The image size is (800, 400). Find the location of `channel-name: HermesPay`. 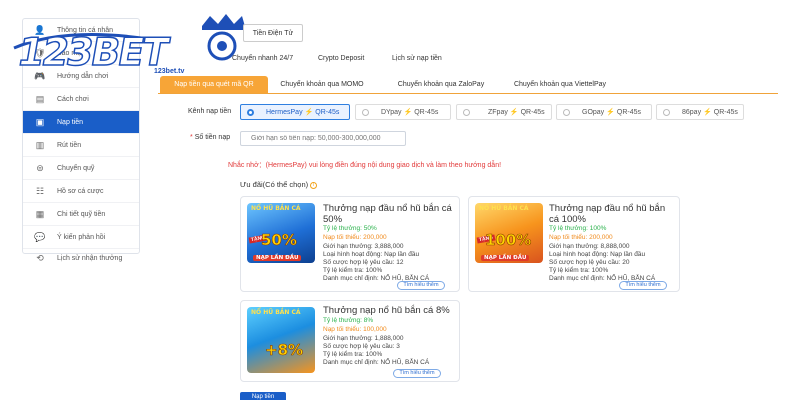

channel-name: HermesPay is located at coordinates (284, 112).